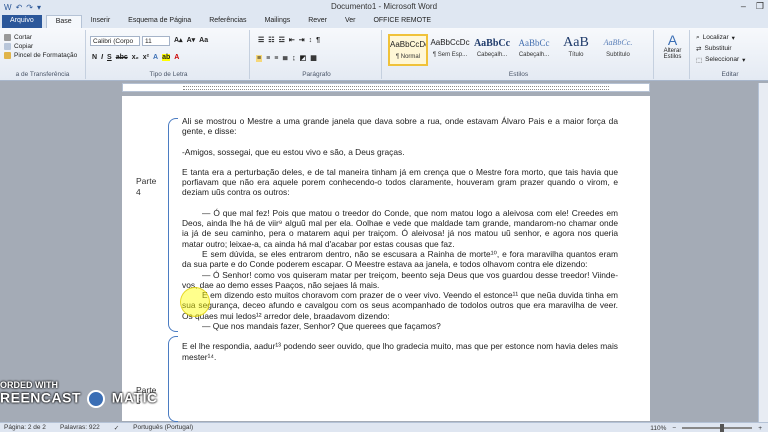 This screenshot has width=768, height=432. I want to click on styles-group-label: Estilos, so click(518, 74).